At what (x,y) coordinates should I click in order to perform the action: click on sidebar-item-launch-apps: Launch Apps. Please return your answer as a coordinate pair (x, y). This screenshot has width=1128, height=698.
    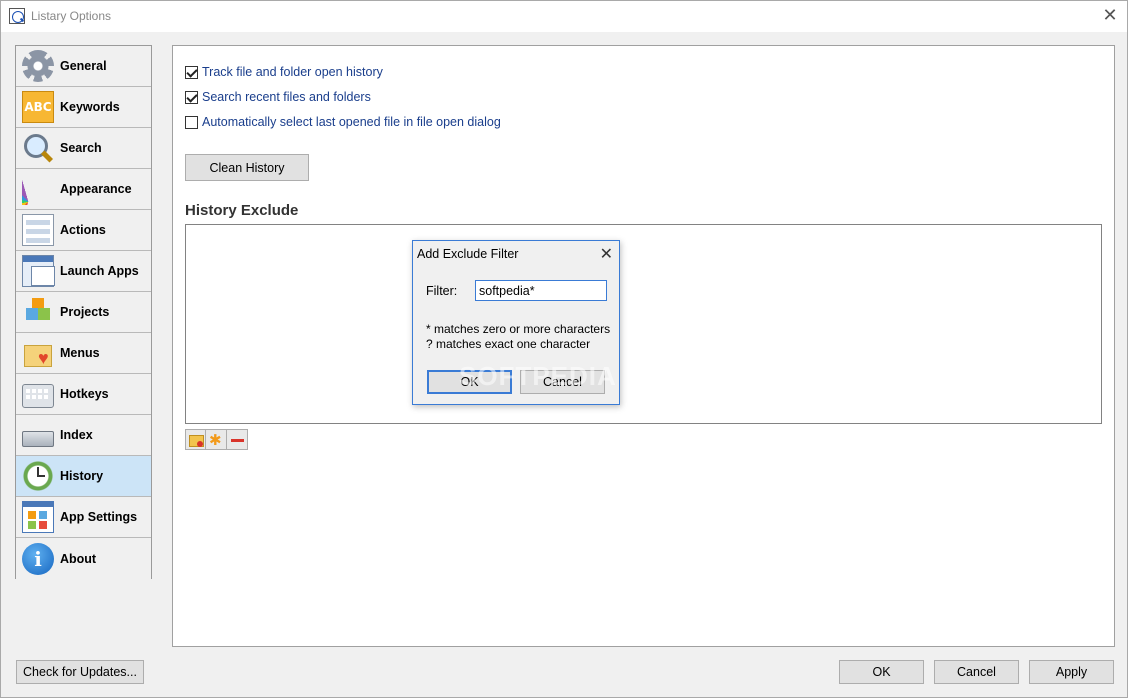
    Looking at the image, I should click on (83, 271).